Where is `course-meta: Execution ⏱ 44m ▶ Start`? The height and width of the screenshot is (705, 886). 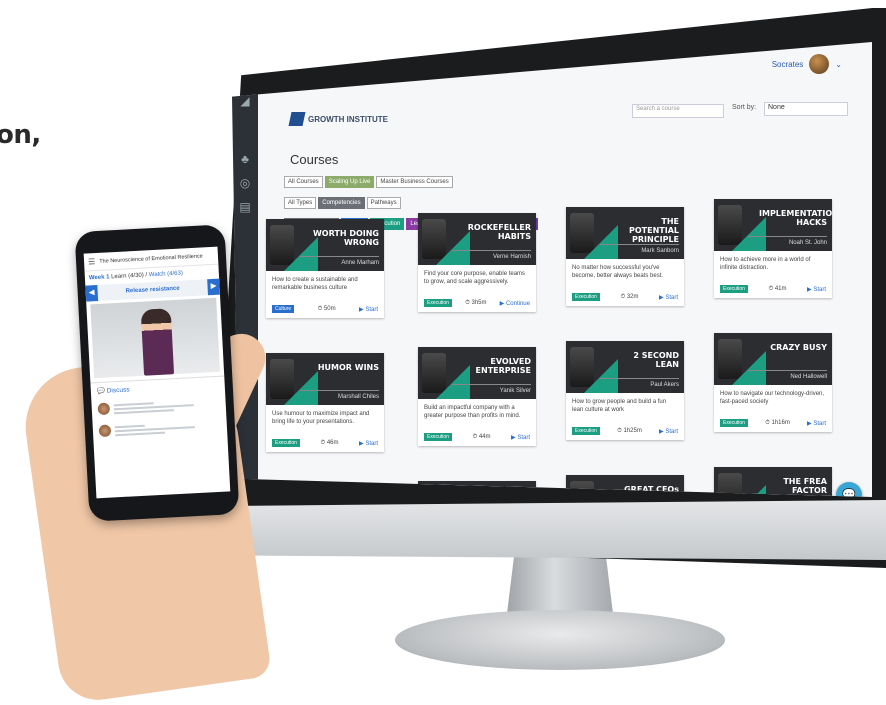
course-meta: Execution ⏱ 44m ▶ Start is located at coordinates (477, 438).